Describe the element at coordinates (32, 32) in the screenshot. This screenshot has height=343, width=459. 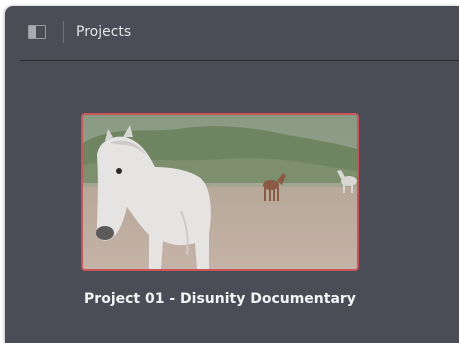
I see `sidebar-pane-shape` at that location.